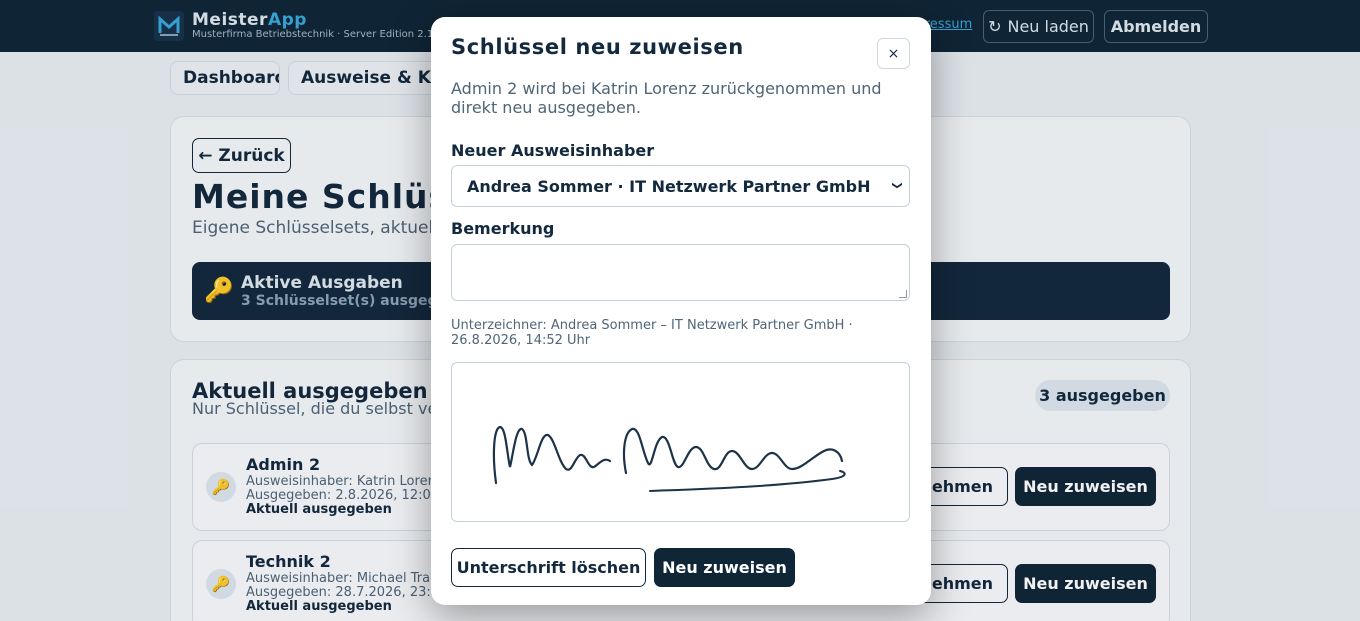 This screenshot has width=1360, height=621. Describe the element at coordinates (669, 186) in the screenshot. I see `new-owner-value: Andrea Sommer · IT Netzwerk Partner GmbH` at that location.